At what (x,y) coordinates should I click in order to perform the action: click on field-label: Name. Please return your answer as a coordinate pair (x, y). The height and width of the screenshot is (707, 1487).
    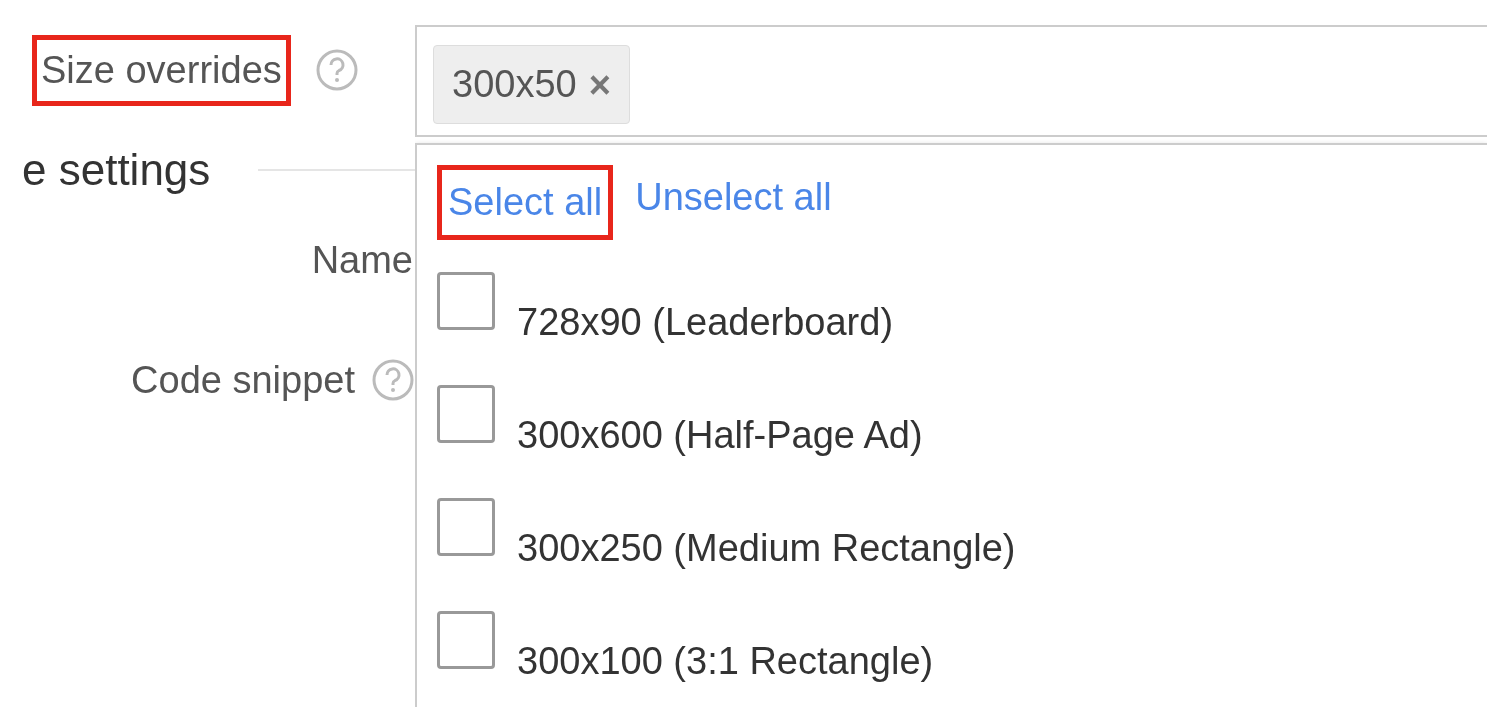
    Looking at the image, I should click on (362, 260).